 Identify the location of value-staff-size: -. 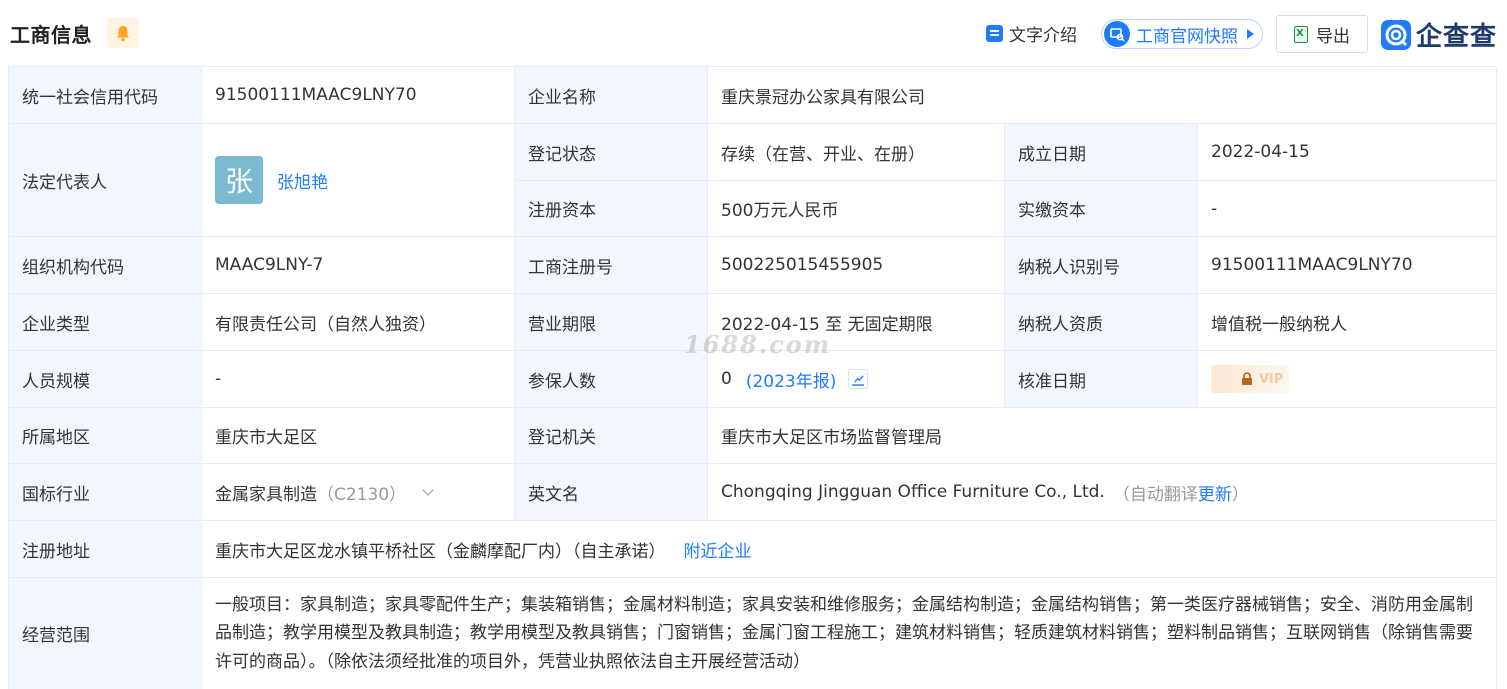
(358, 379).